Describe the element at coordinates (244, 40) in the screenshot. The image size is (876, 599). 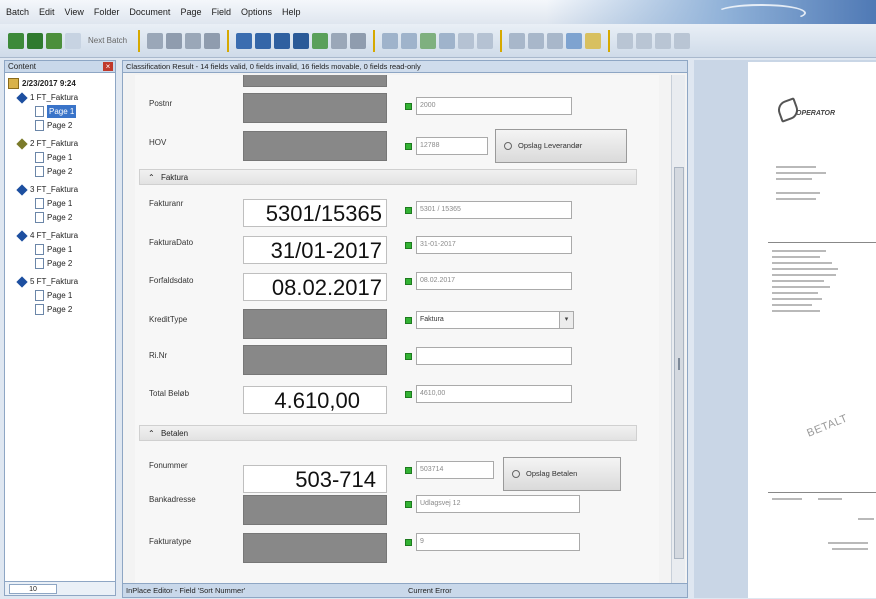
I see `first-document-icon` at that location.